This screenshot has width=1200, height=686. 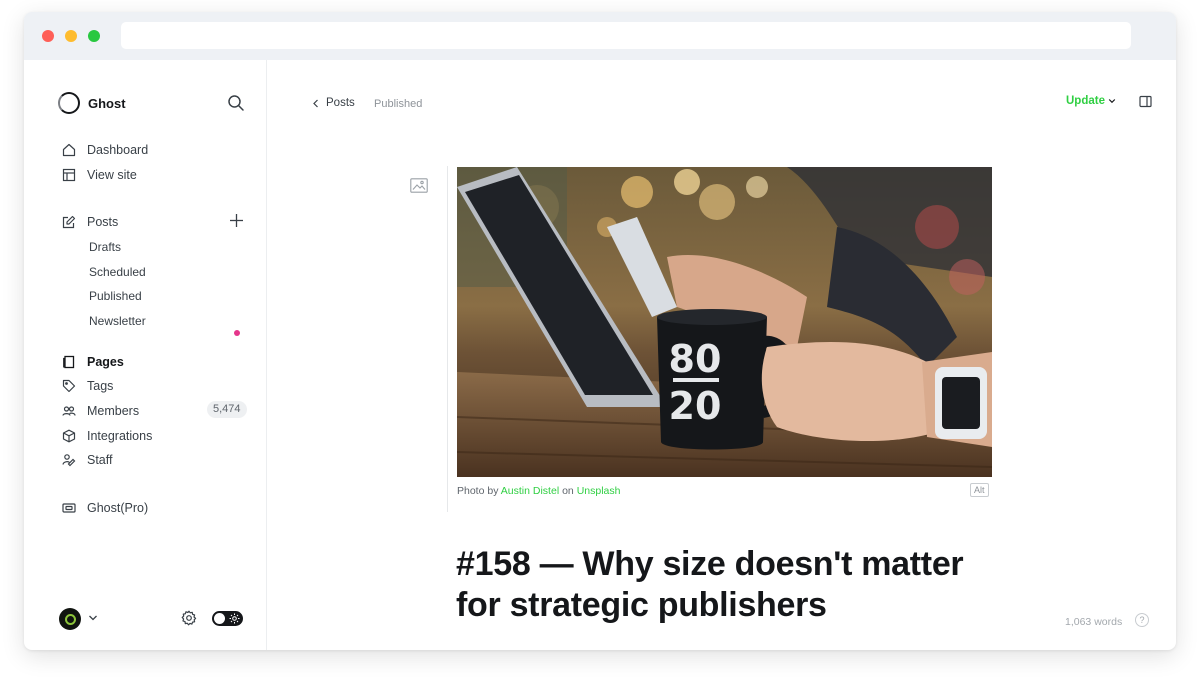 I want to click on toggle-knob, so click(x=219, y=618).